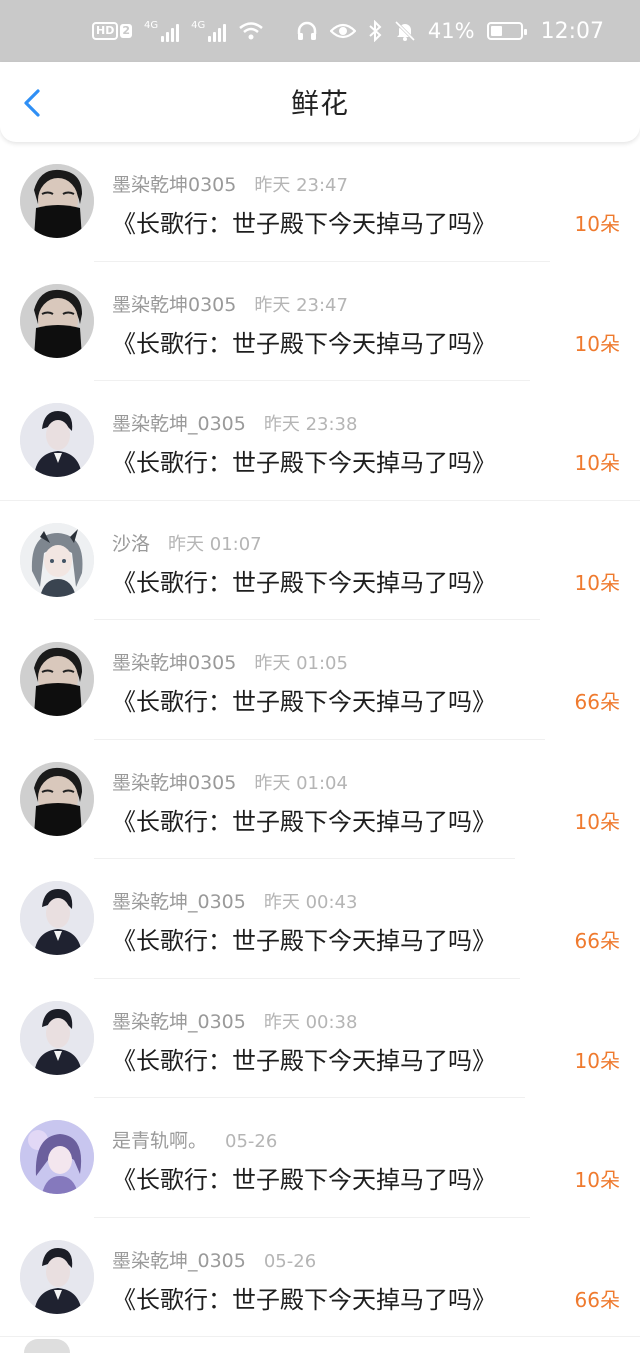 The width and height of the screenshot is (640, 1369). What do you see at coordinates (215, 544) in the screenshot?
I see `timestamp: 昨天 01:07` at bounding box center [215, 544].